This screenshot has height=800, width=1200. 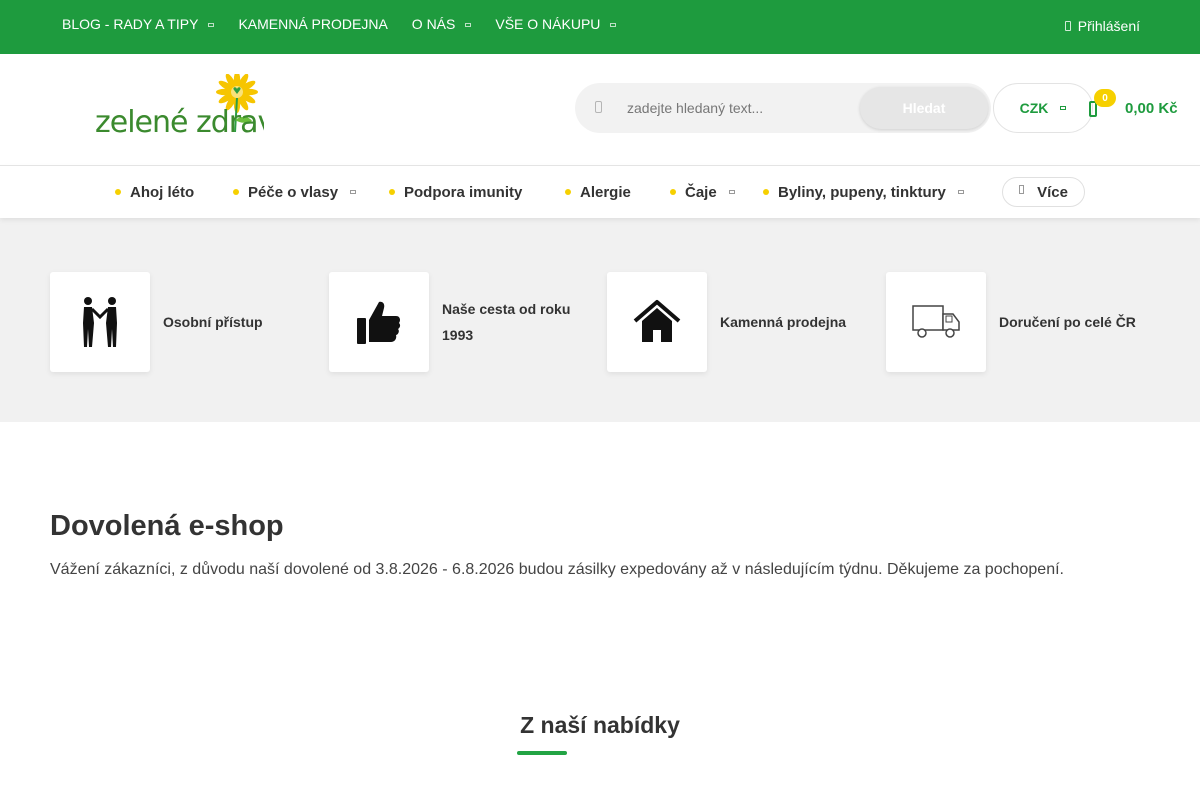 I want to click on category-item-label: Alergie, so click(x=605, y=192).